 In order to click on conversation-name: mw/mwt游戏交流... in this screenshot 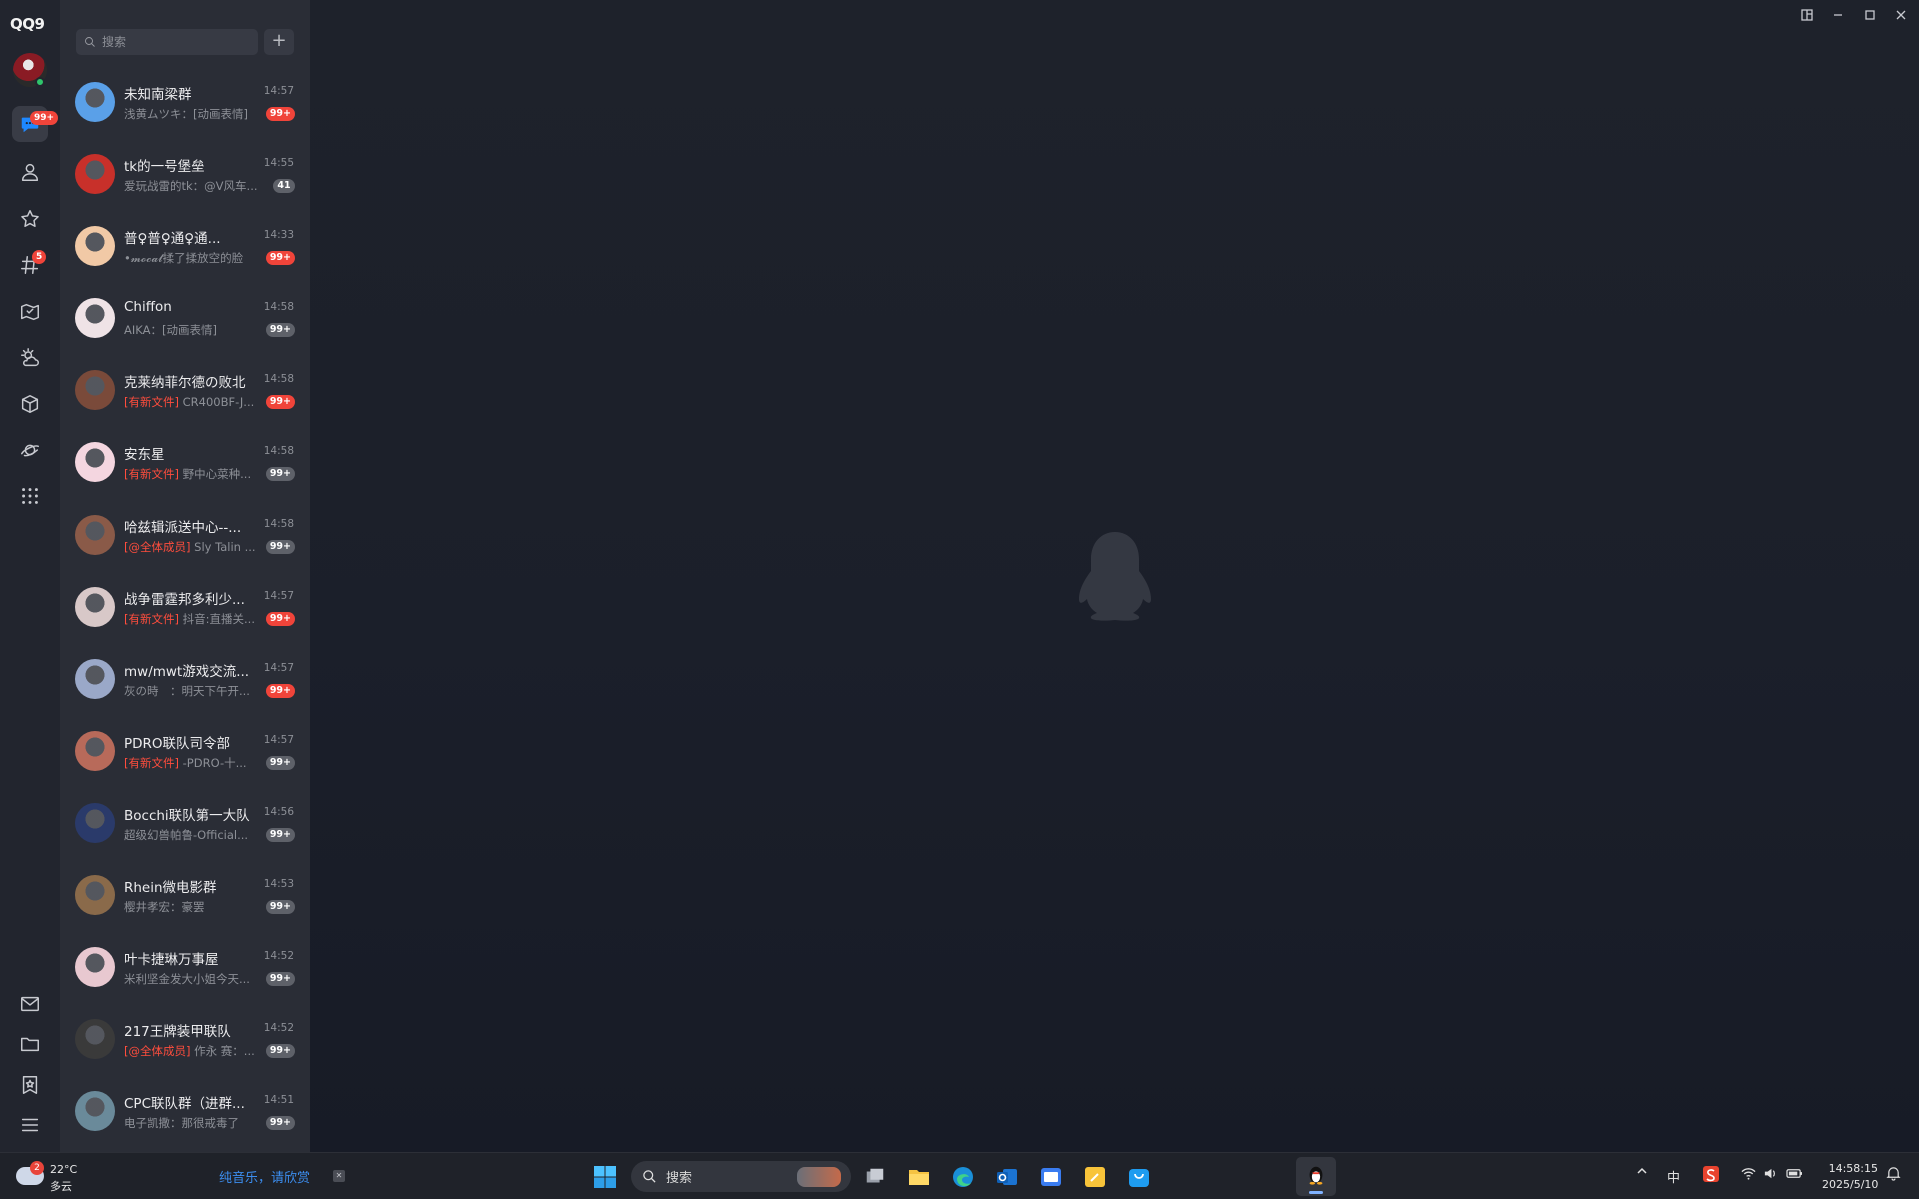, I will do `click(187, 671)`.